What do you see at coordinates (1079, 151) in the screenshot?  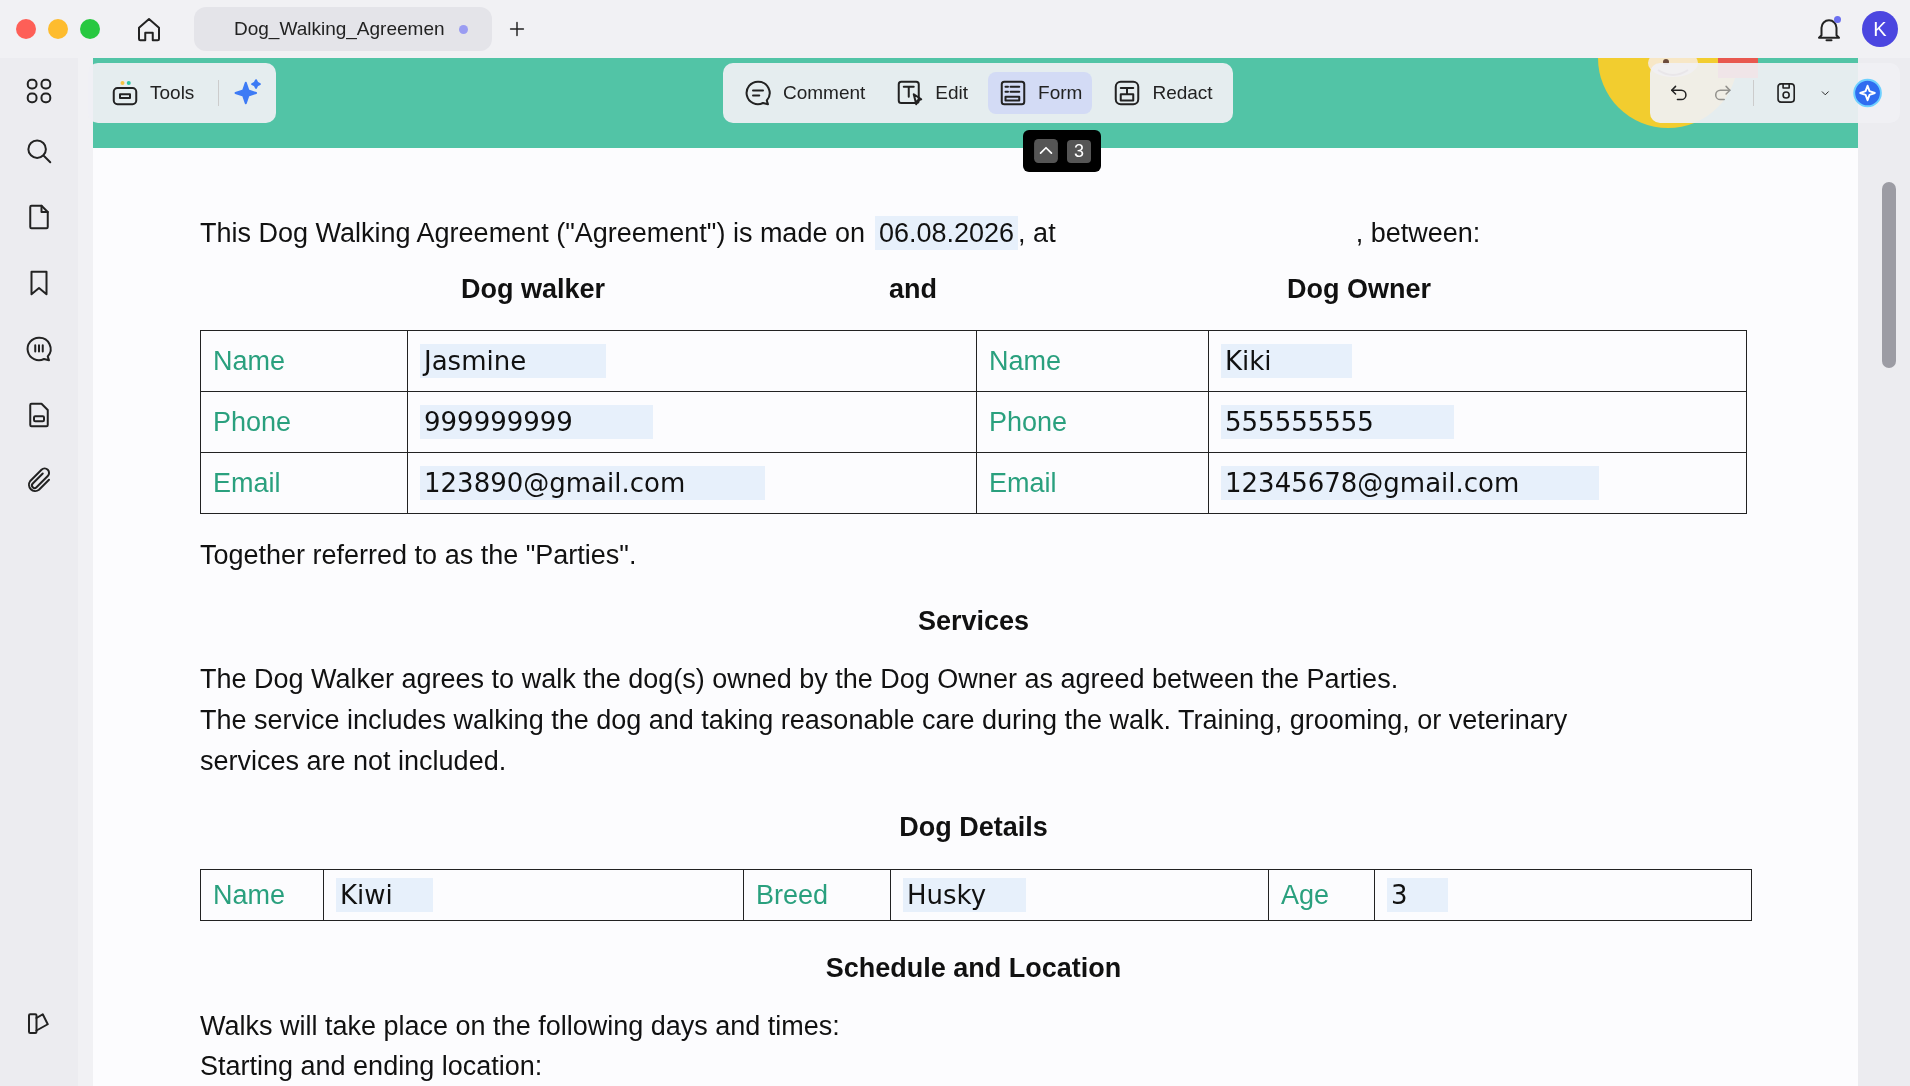 I see `key-label: 3` at bounding box center [1079, 151].